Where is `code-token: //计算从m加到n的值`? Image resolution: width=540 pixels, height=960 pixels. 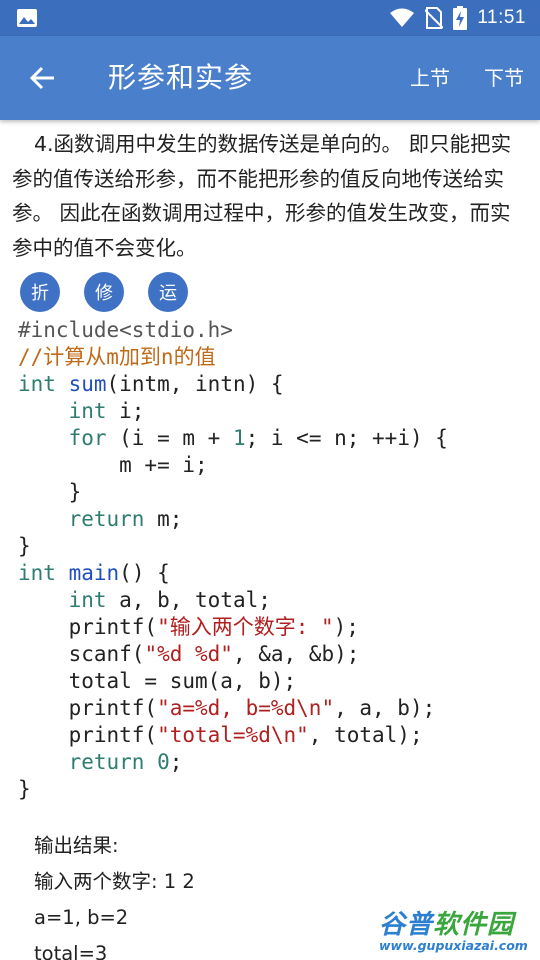
code-token: //计算从m加到n的值 is located at coordinates (117, 357).